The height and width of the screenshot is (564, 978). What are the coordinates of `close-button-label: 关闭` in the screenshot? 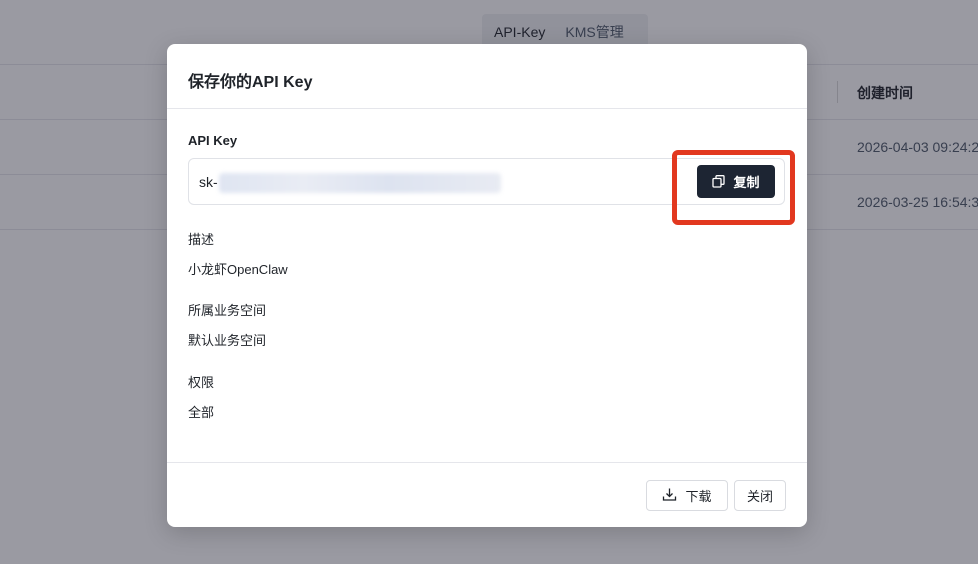 It's located at (759, 496).